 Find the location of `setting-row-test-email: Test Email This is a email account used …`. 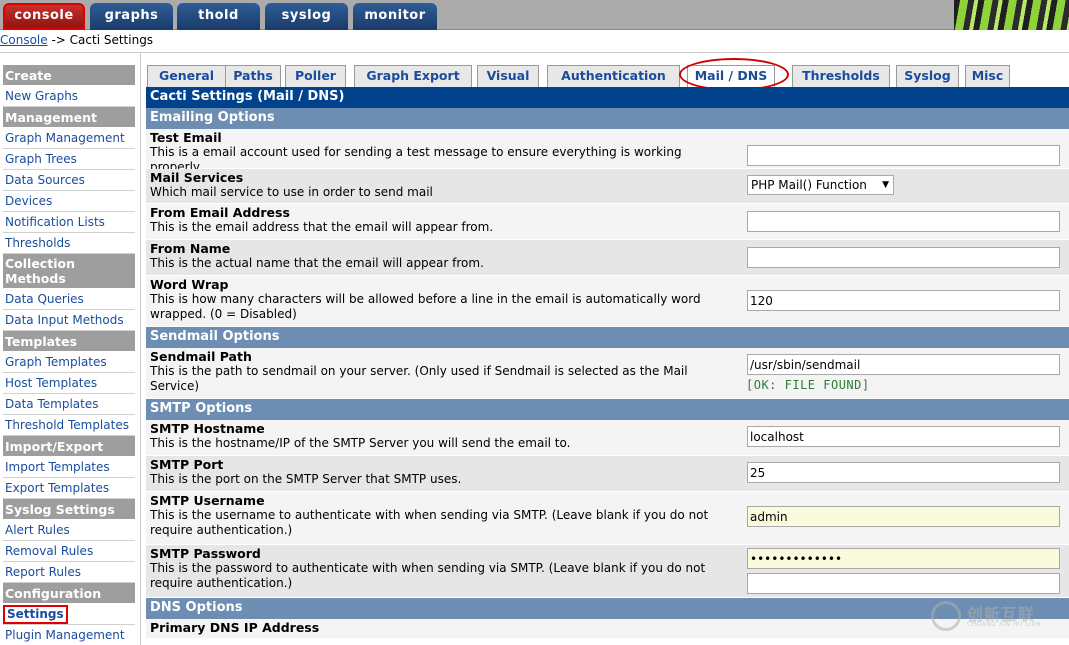

setting-row-test-email: Test Email This is a email account used … is located at coordinates (607, 151).